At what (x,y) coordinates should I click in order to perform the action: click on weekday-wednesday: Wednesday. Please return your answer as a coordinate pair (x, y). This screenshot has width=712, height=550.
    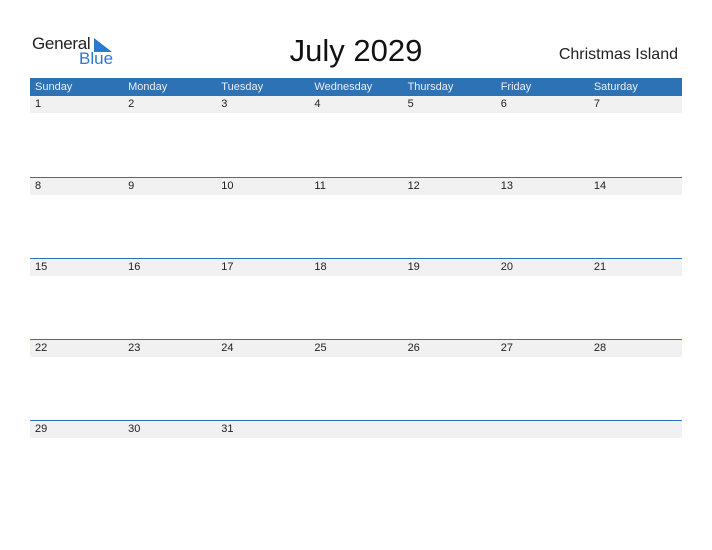
    Looking at the image, I should click on (343, 87).